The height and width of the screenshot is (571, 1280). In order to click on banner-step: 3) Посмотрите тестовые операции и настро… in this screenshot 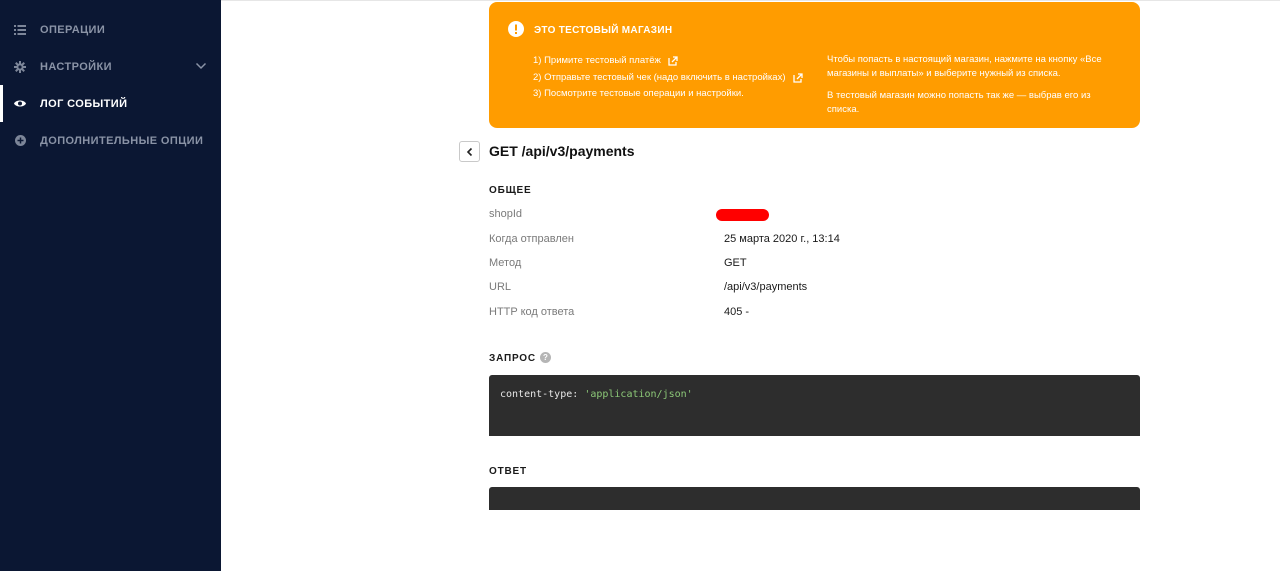, I will do `click(668, 94)`.